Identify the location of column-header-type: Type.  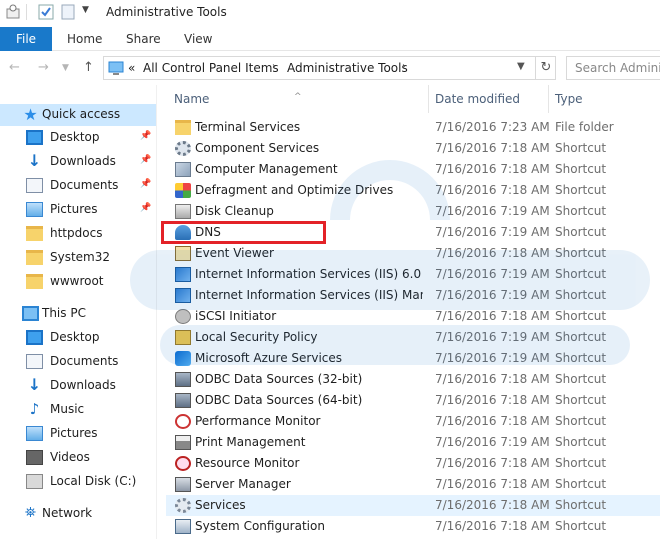
(569, 99).